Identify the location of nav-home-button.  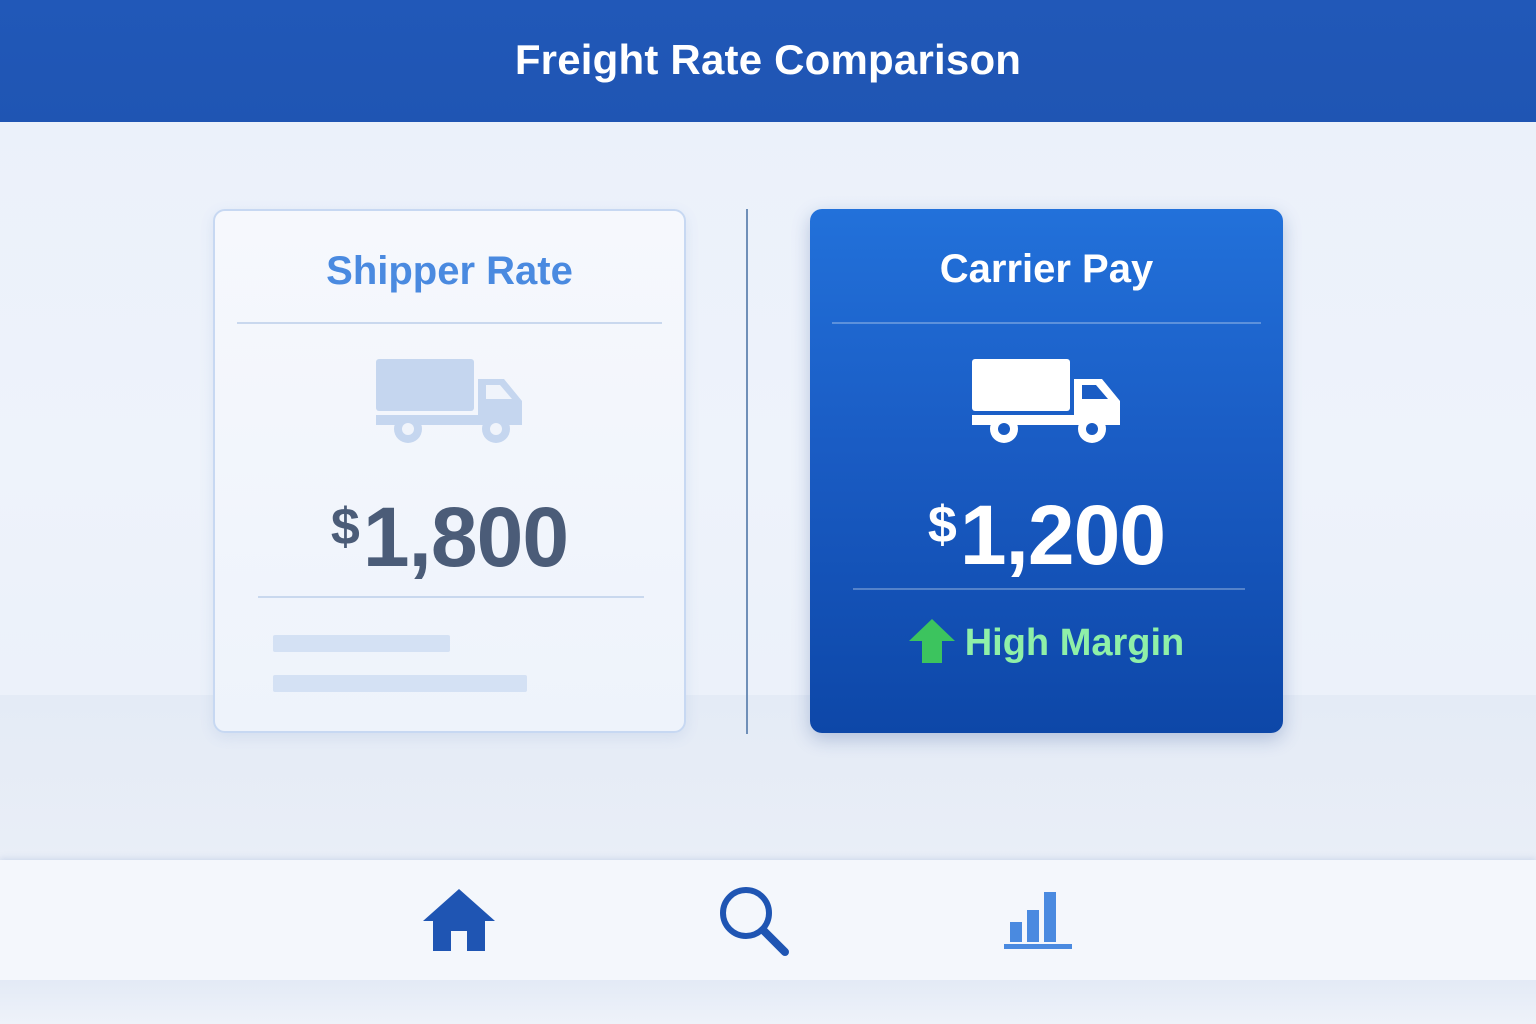
(459, 922).